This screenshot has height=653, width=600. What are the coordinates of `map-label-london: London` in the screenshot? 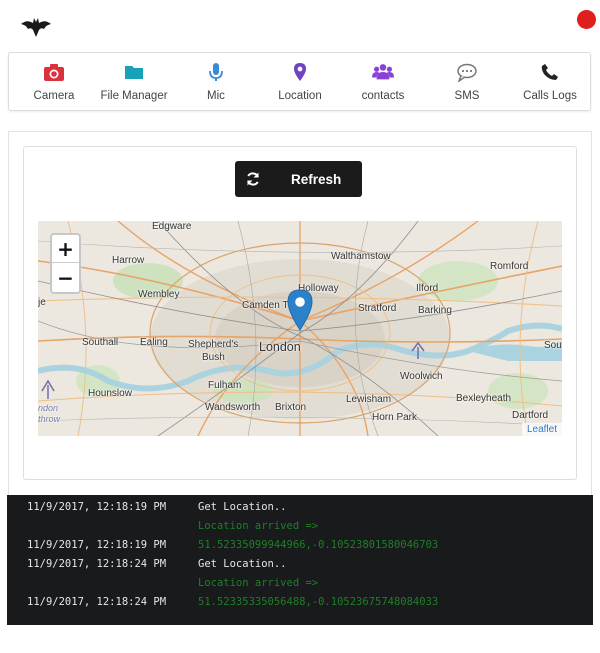 It's located at (280, 347).